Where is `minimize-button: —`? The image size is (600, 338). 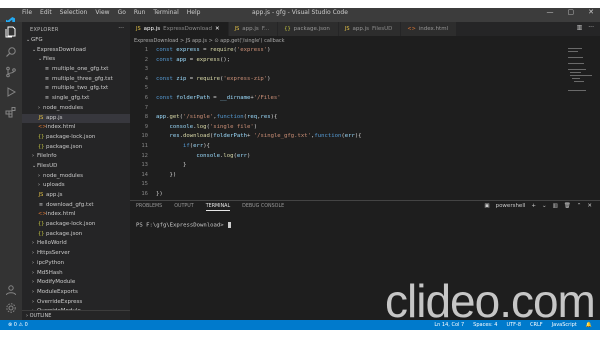 minimize-button: — is located at coordinates (550, 12).